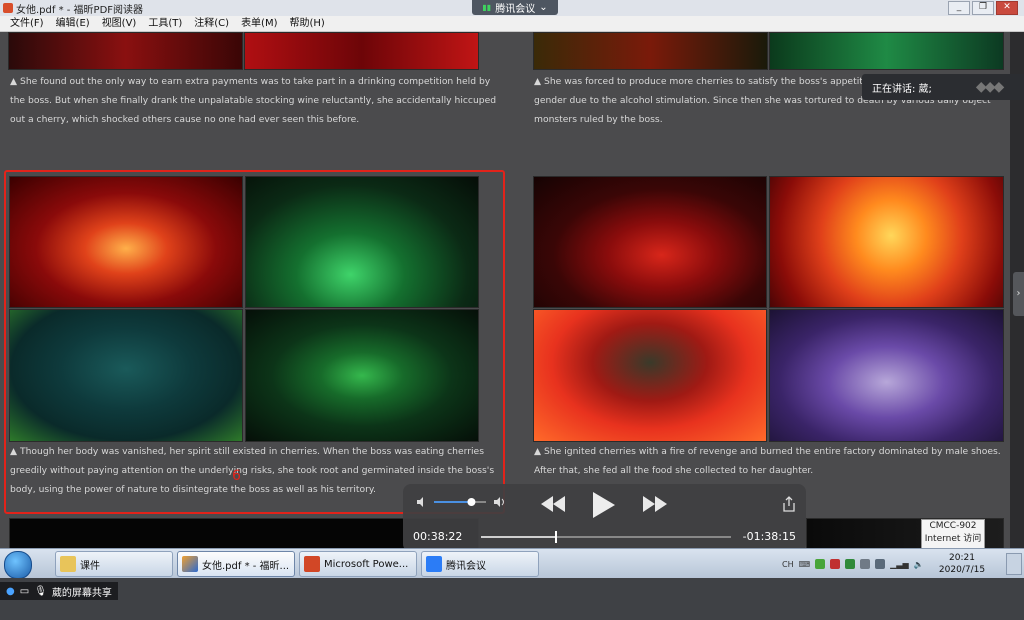 This screenshot has height=620, width=1024. I want to click on antivirus-icon, so click(850, 564).